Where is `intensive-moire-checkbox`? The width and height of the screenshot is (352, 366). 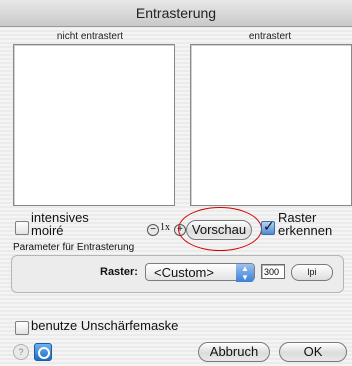 intensive-moire-checkbox is located at coordinates (22, 228).